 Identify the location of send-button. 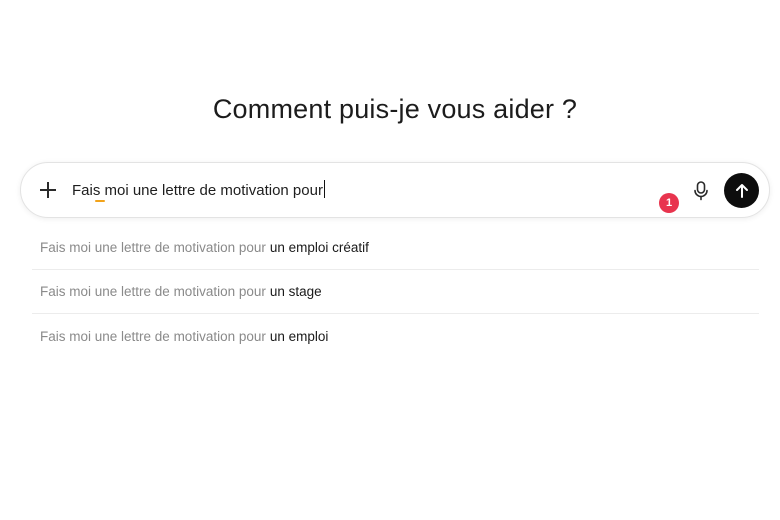
(741, 190).